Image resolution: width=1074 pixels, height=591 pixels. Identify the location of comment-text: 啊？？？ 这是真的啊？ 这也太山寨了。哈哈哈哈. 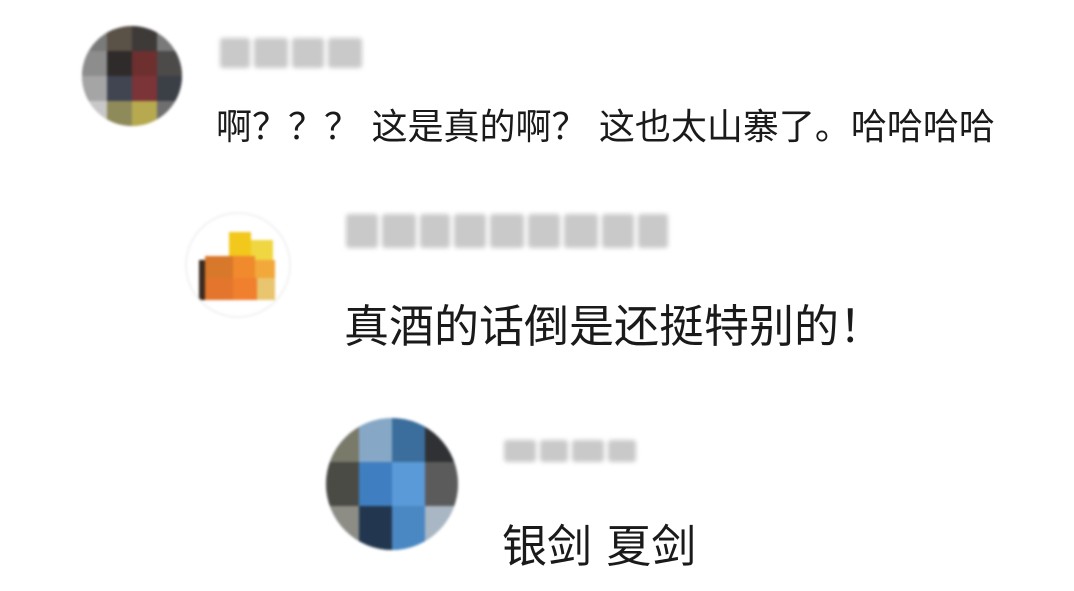
(605, 127).